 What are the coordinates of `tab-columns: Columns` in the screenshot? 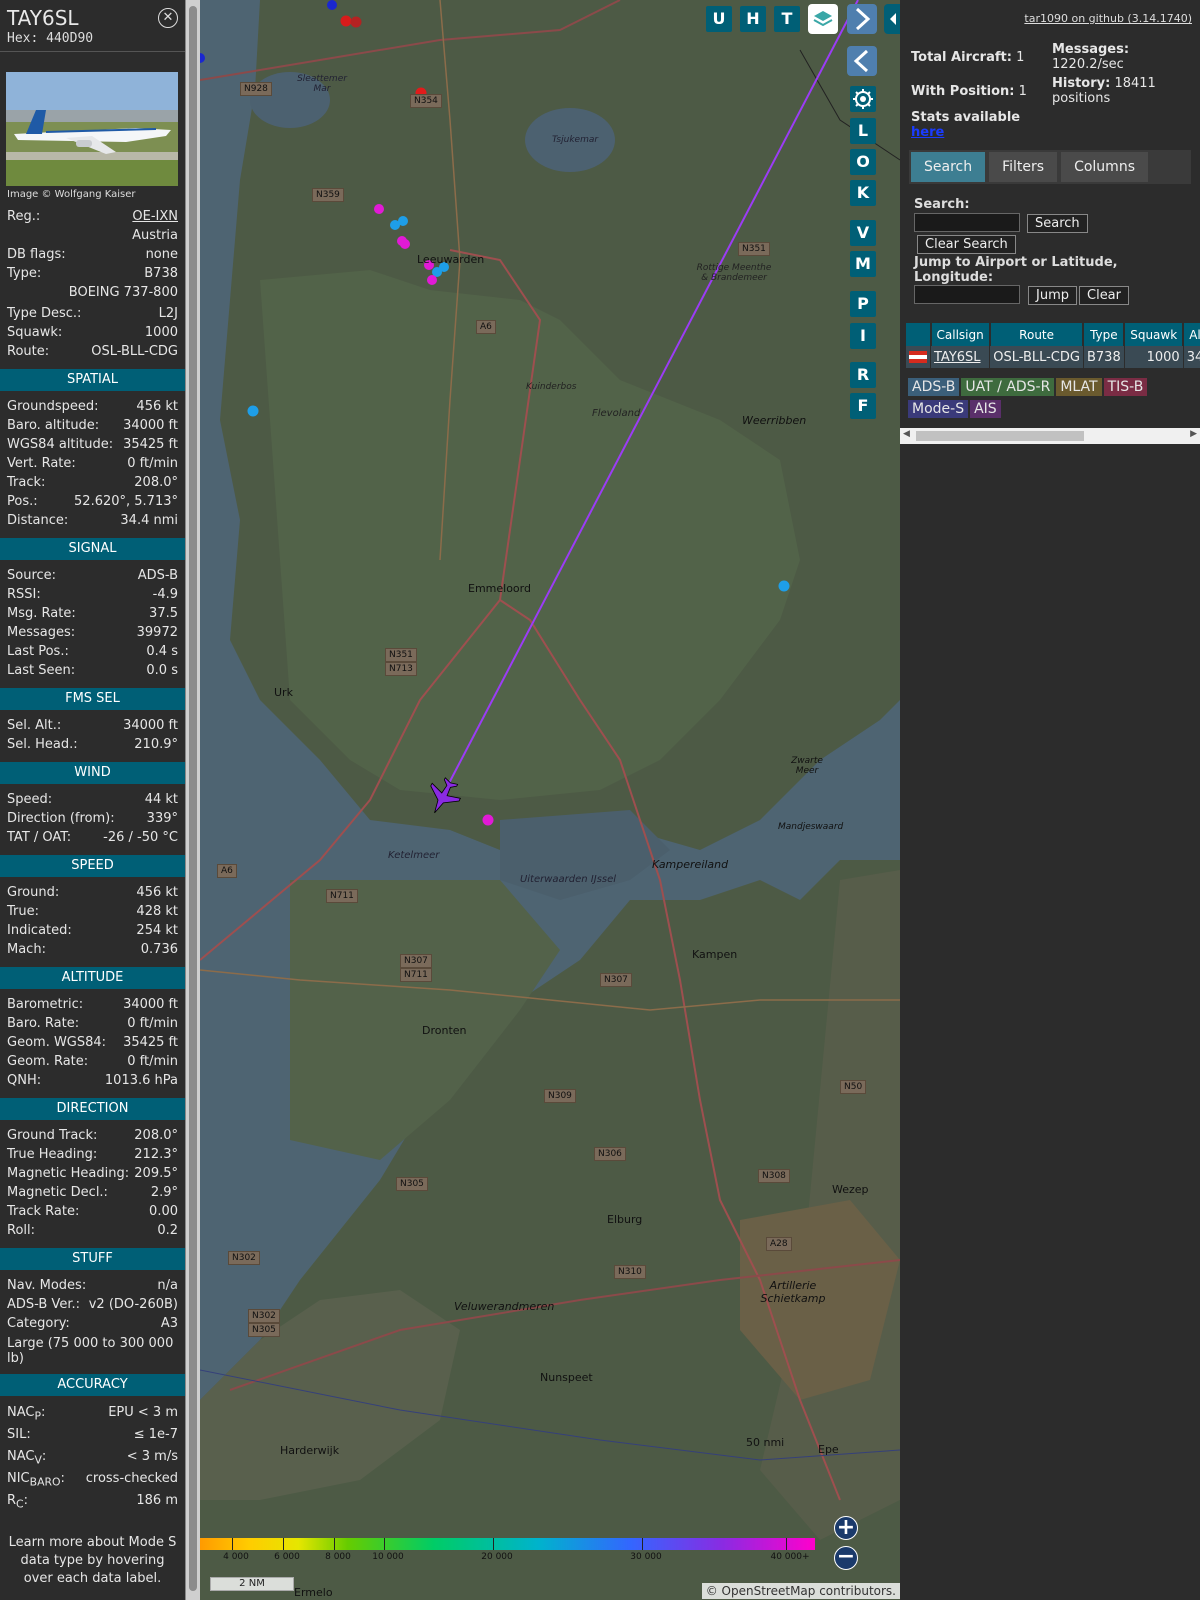 It's located at (1104, 167).